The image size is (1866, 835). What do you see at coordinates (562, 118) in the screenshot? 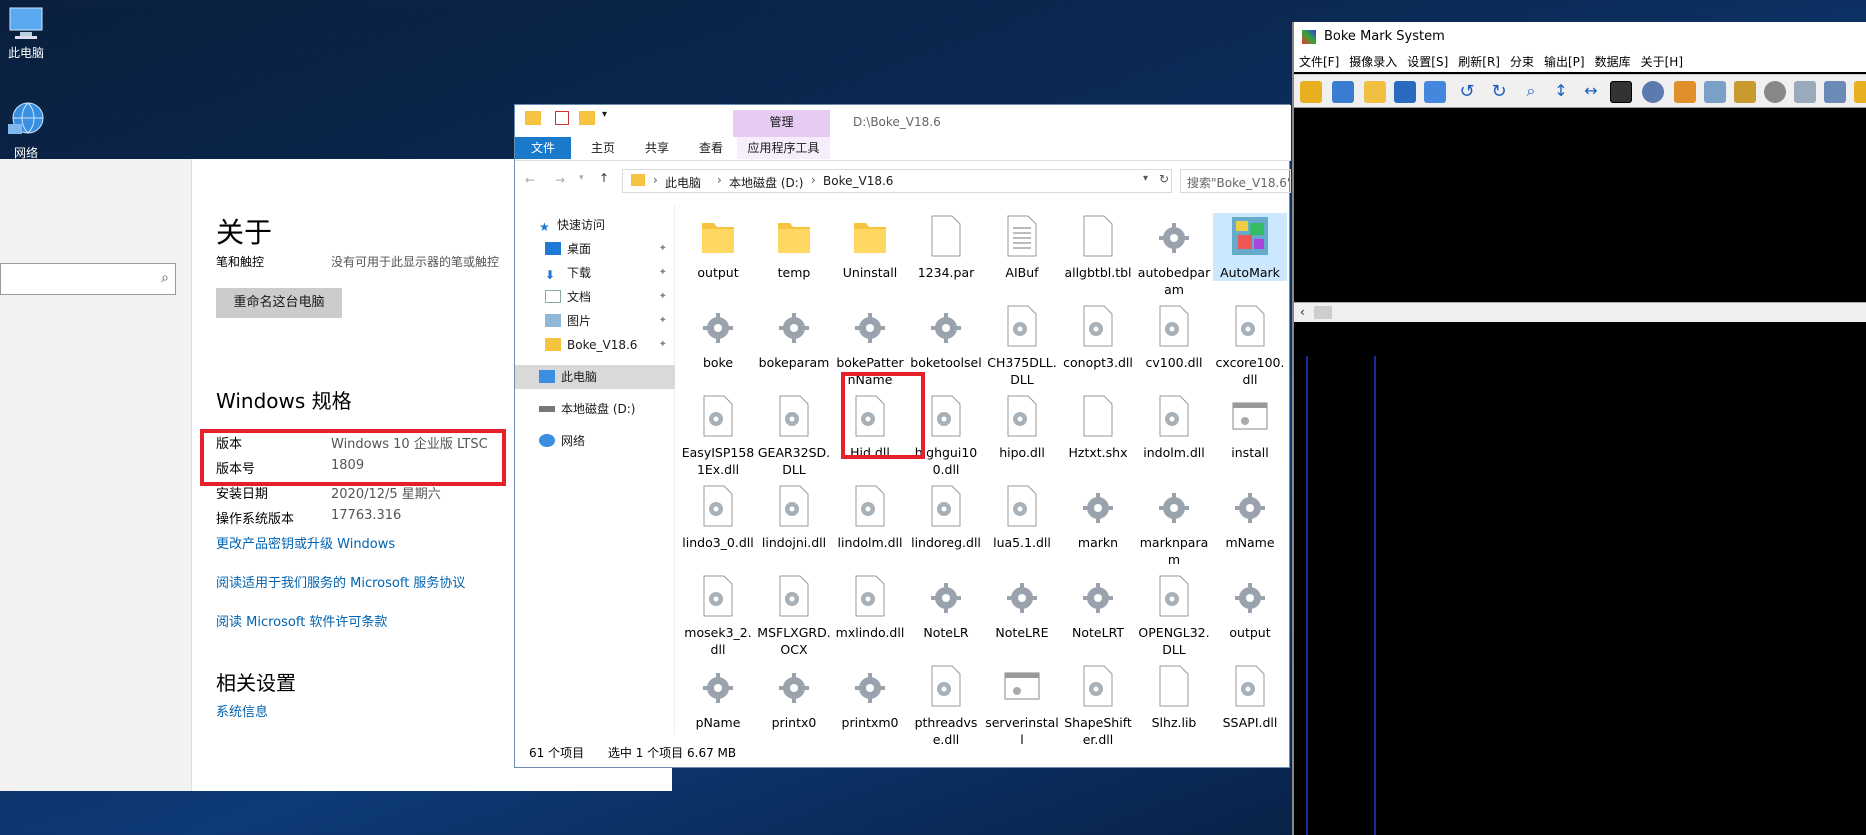
I see `properties-icon` at bounding box center [562, 118].